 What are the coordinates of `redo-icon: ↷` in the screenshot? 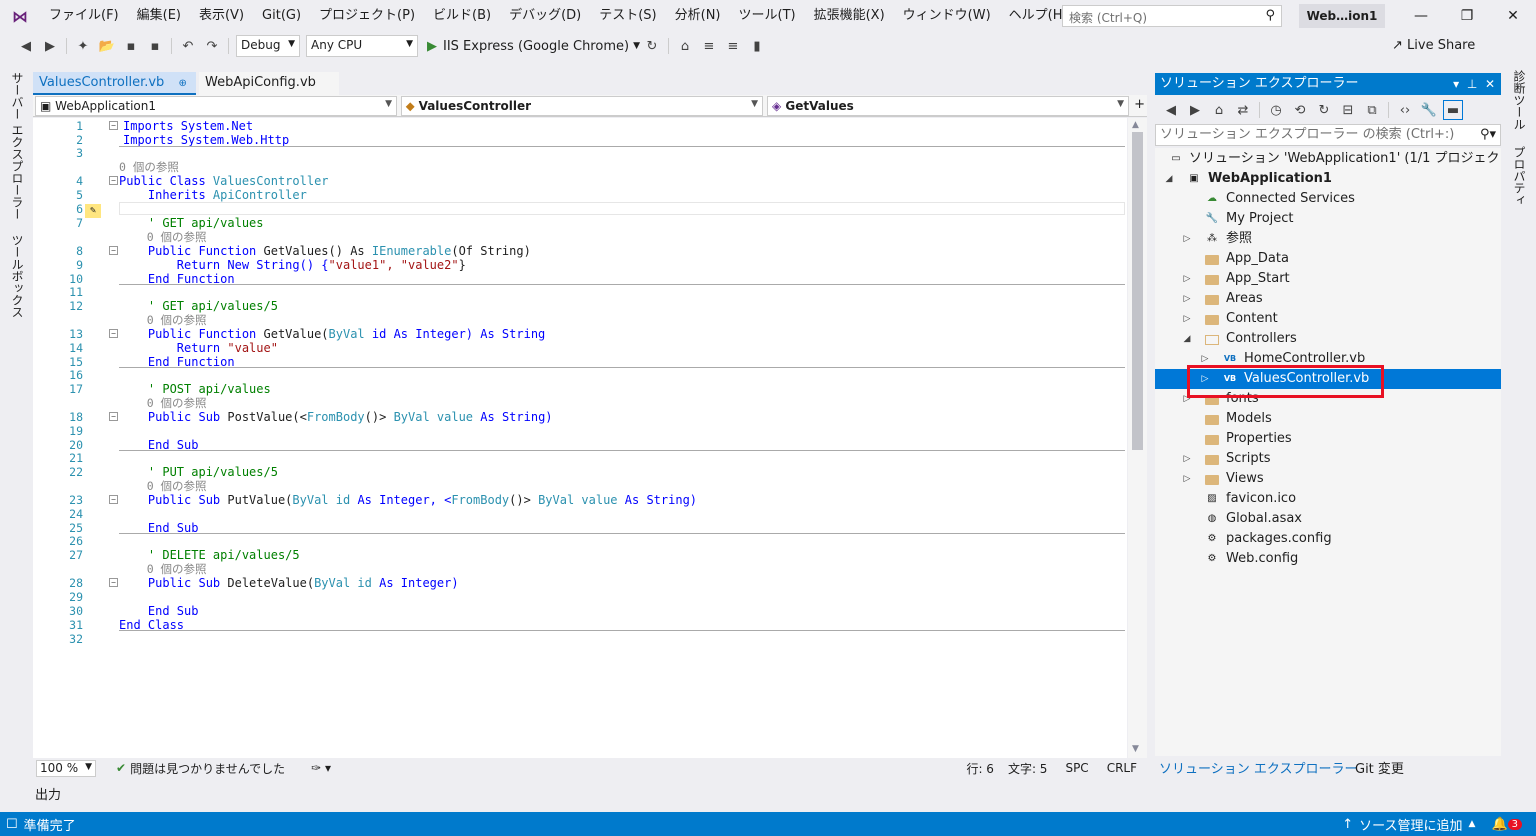 It's located at (212, 46).